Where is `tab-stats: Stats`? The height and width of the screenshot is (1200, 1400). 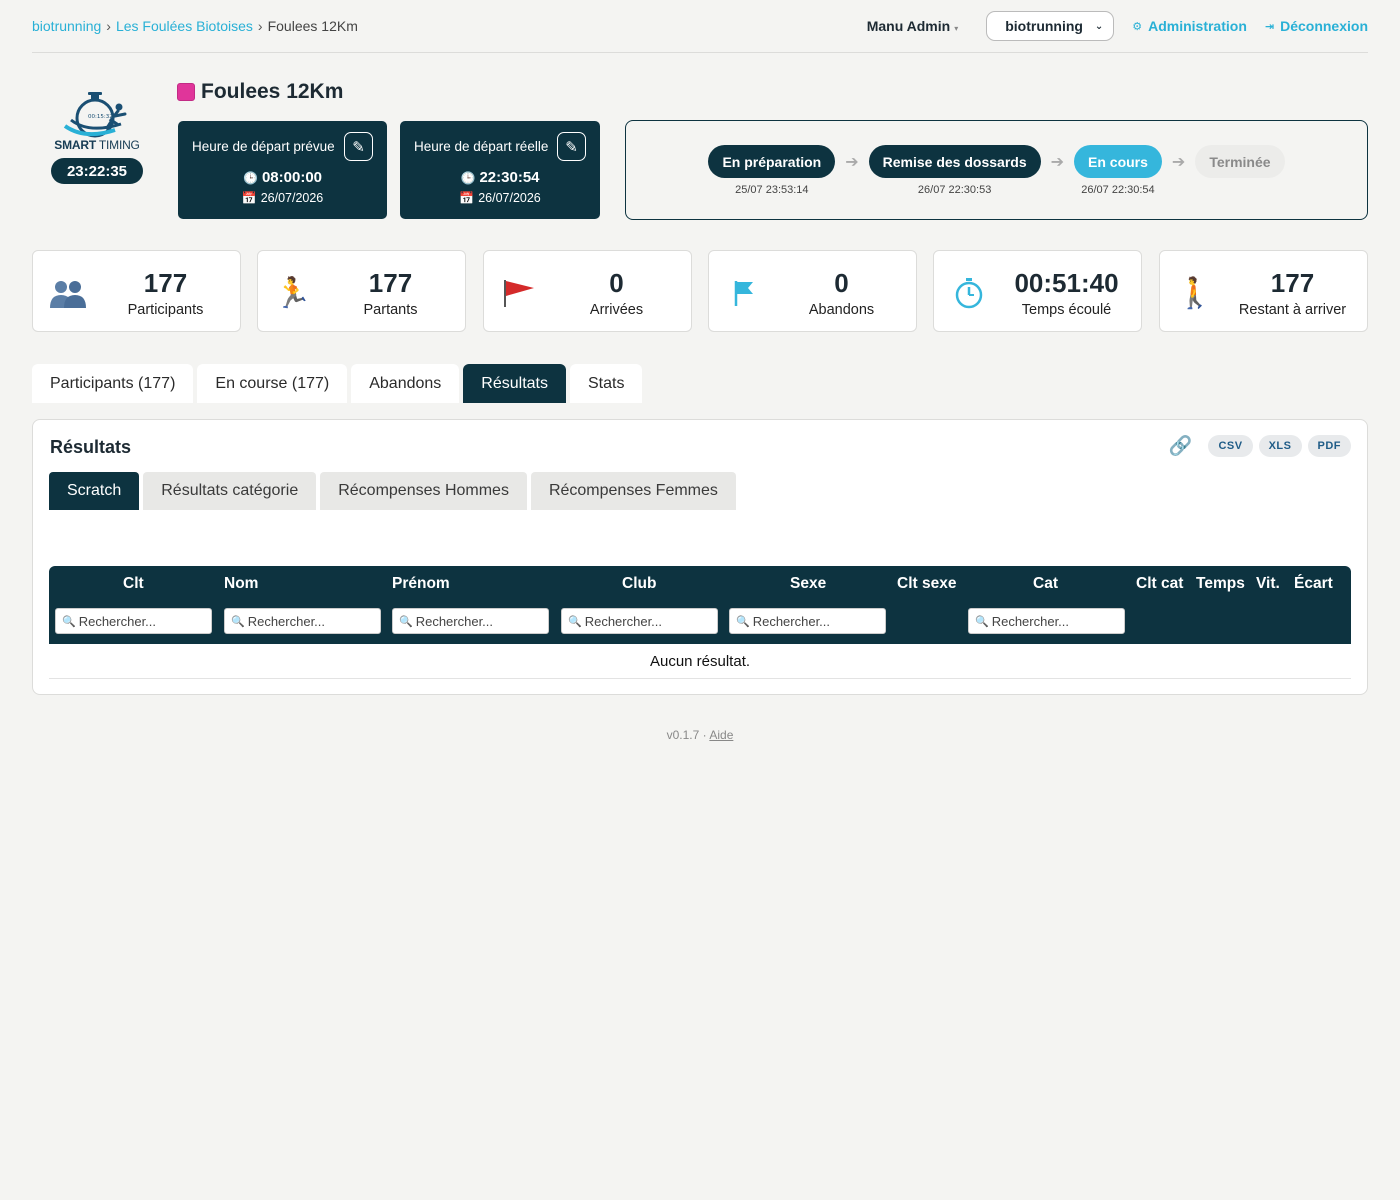 tab-stats: Stats is located at coordinates (606, 383).